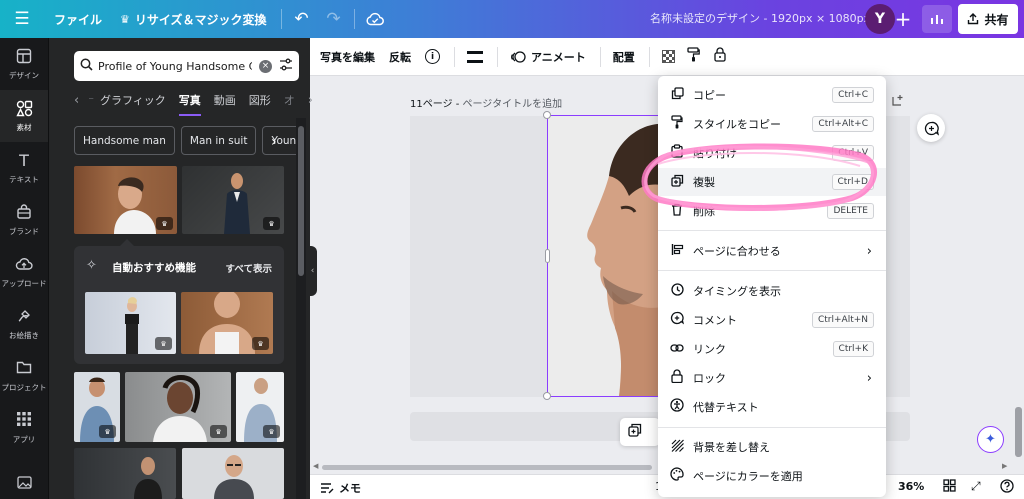  I want to click on analytics-button, so click(937, 19).